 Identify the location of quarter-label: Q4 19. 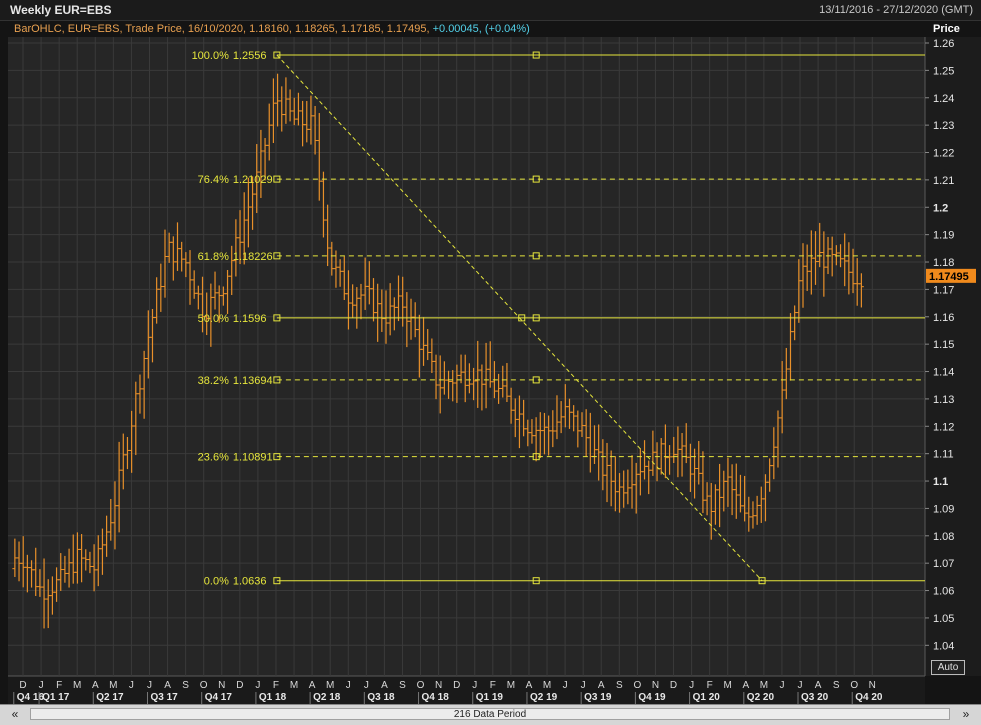
(652, 697).